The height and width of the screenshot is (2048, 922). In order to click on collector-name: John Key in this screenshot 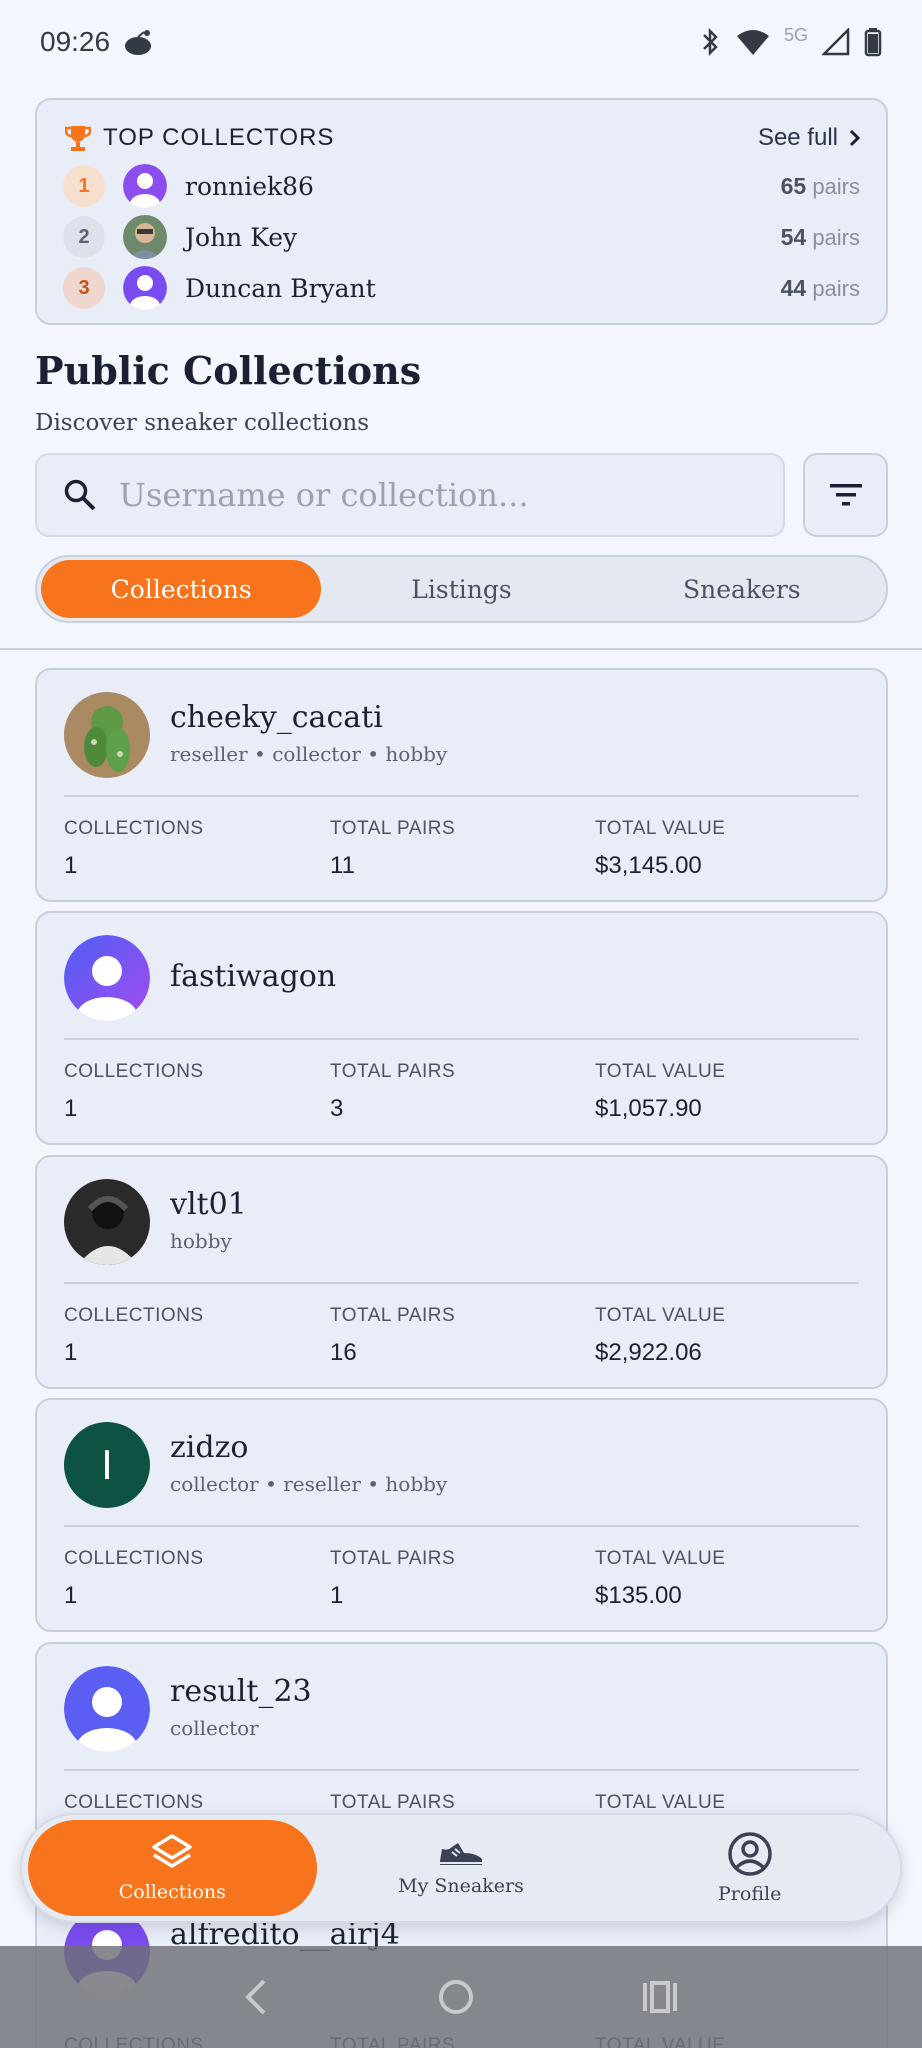, I will do `click(241, 237)`.